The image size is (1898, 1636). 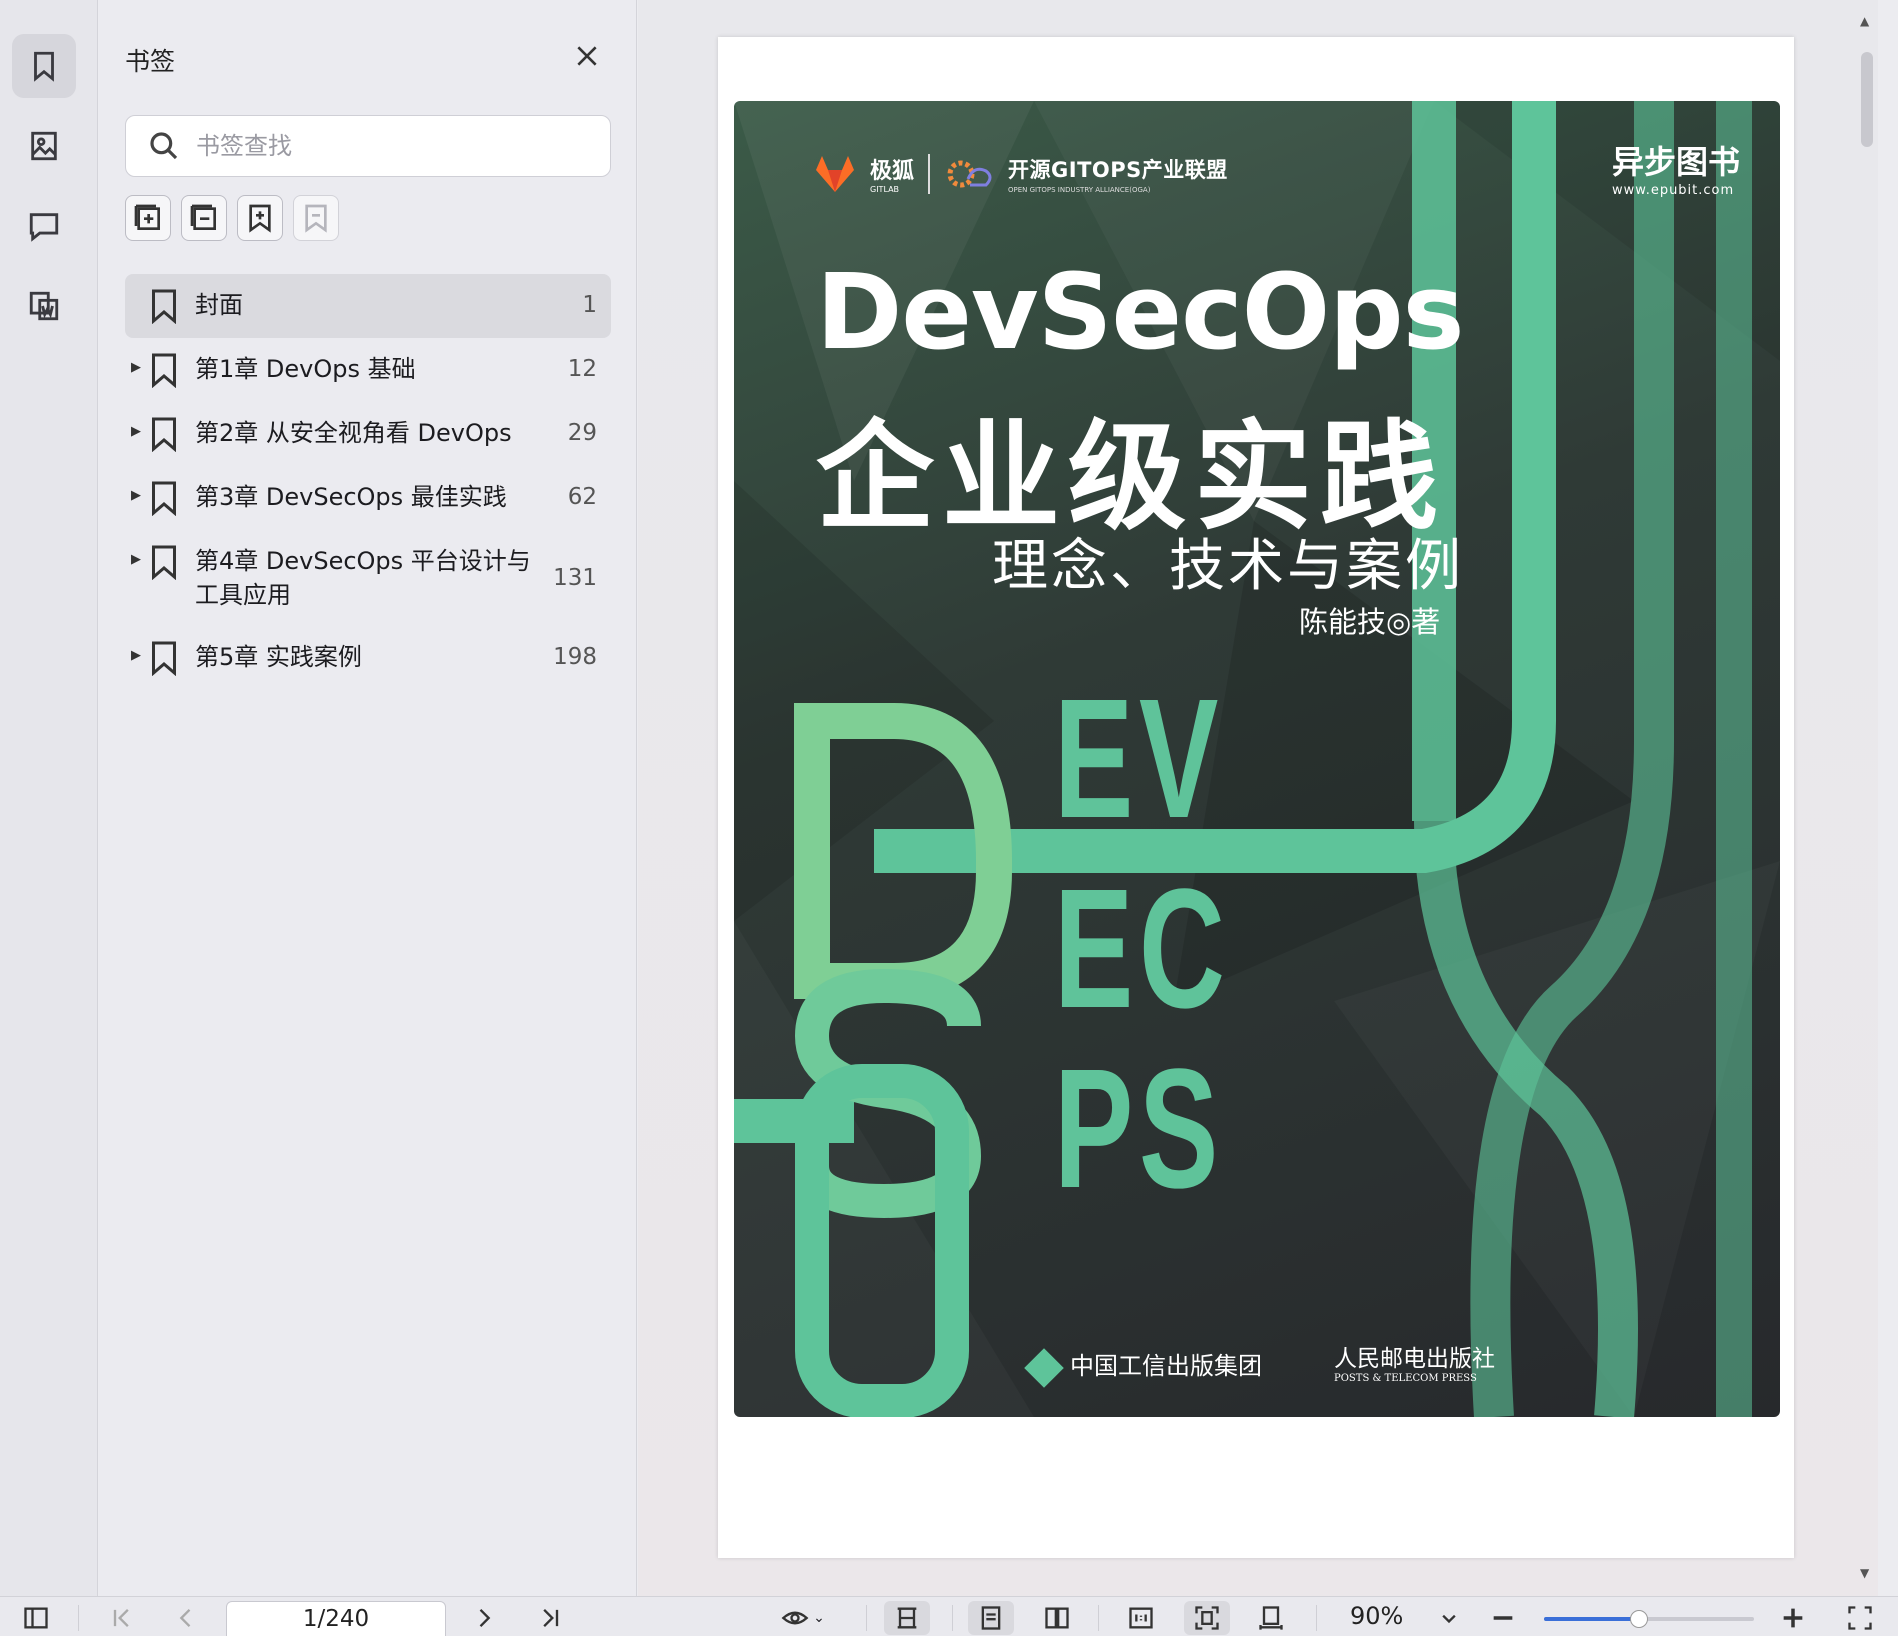 What do you see at coordinates (150, 61) in the screenshot?
I see `panel-title: 书签` at bounding box center [150, 61].